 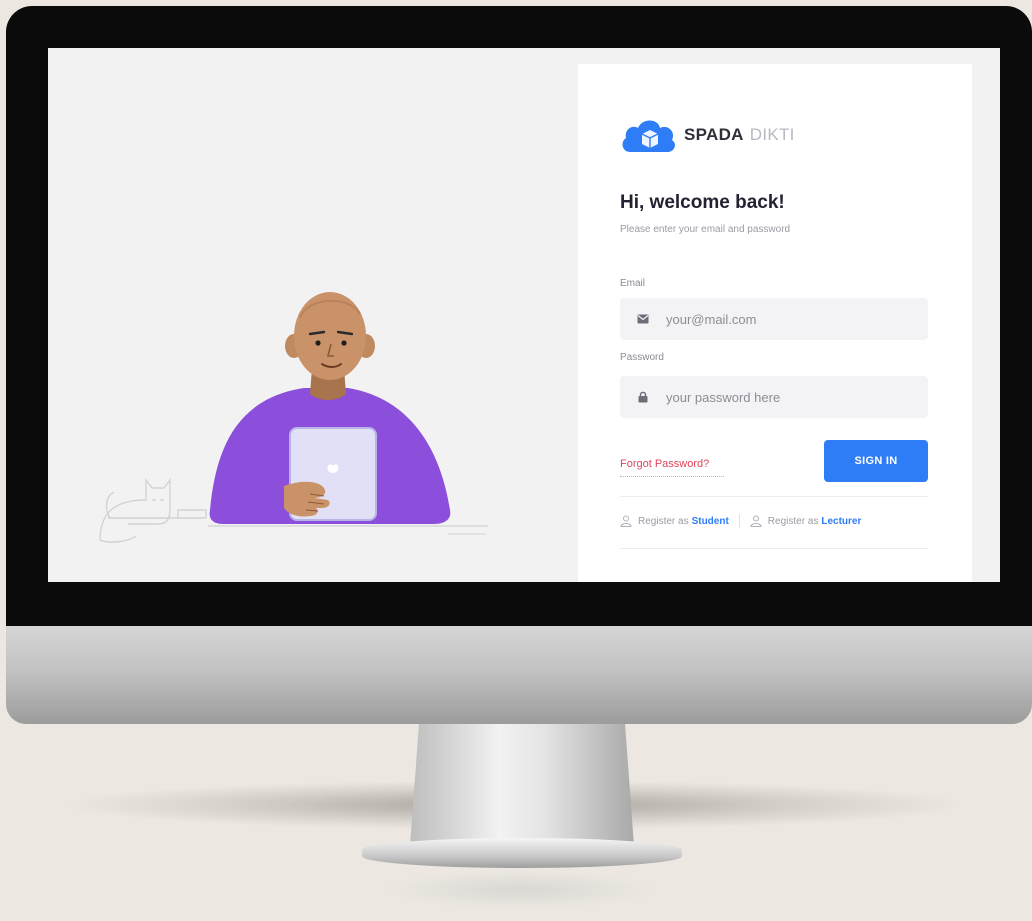 What do you see at coordinates (519, 675) in the screenshot?
I see `monitor-chin` at bounding box center [519, 675].